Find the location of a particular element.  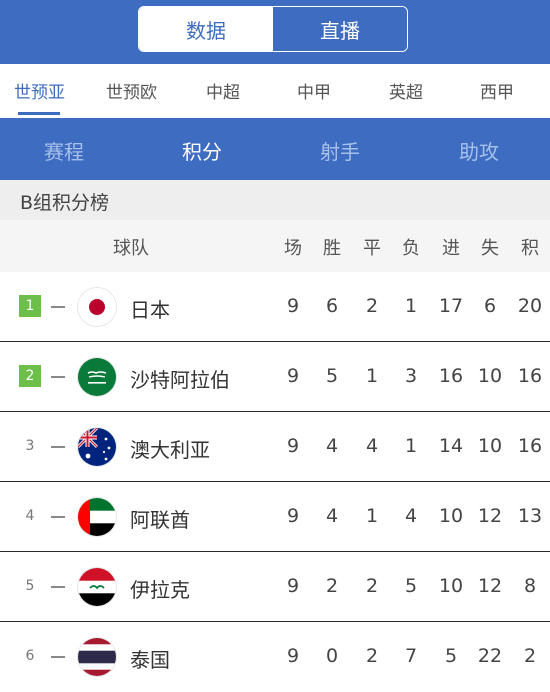

col-team: 球队 is located at coordinates (131, 248).